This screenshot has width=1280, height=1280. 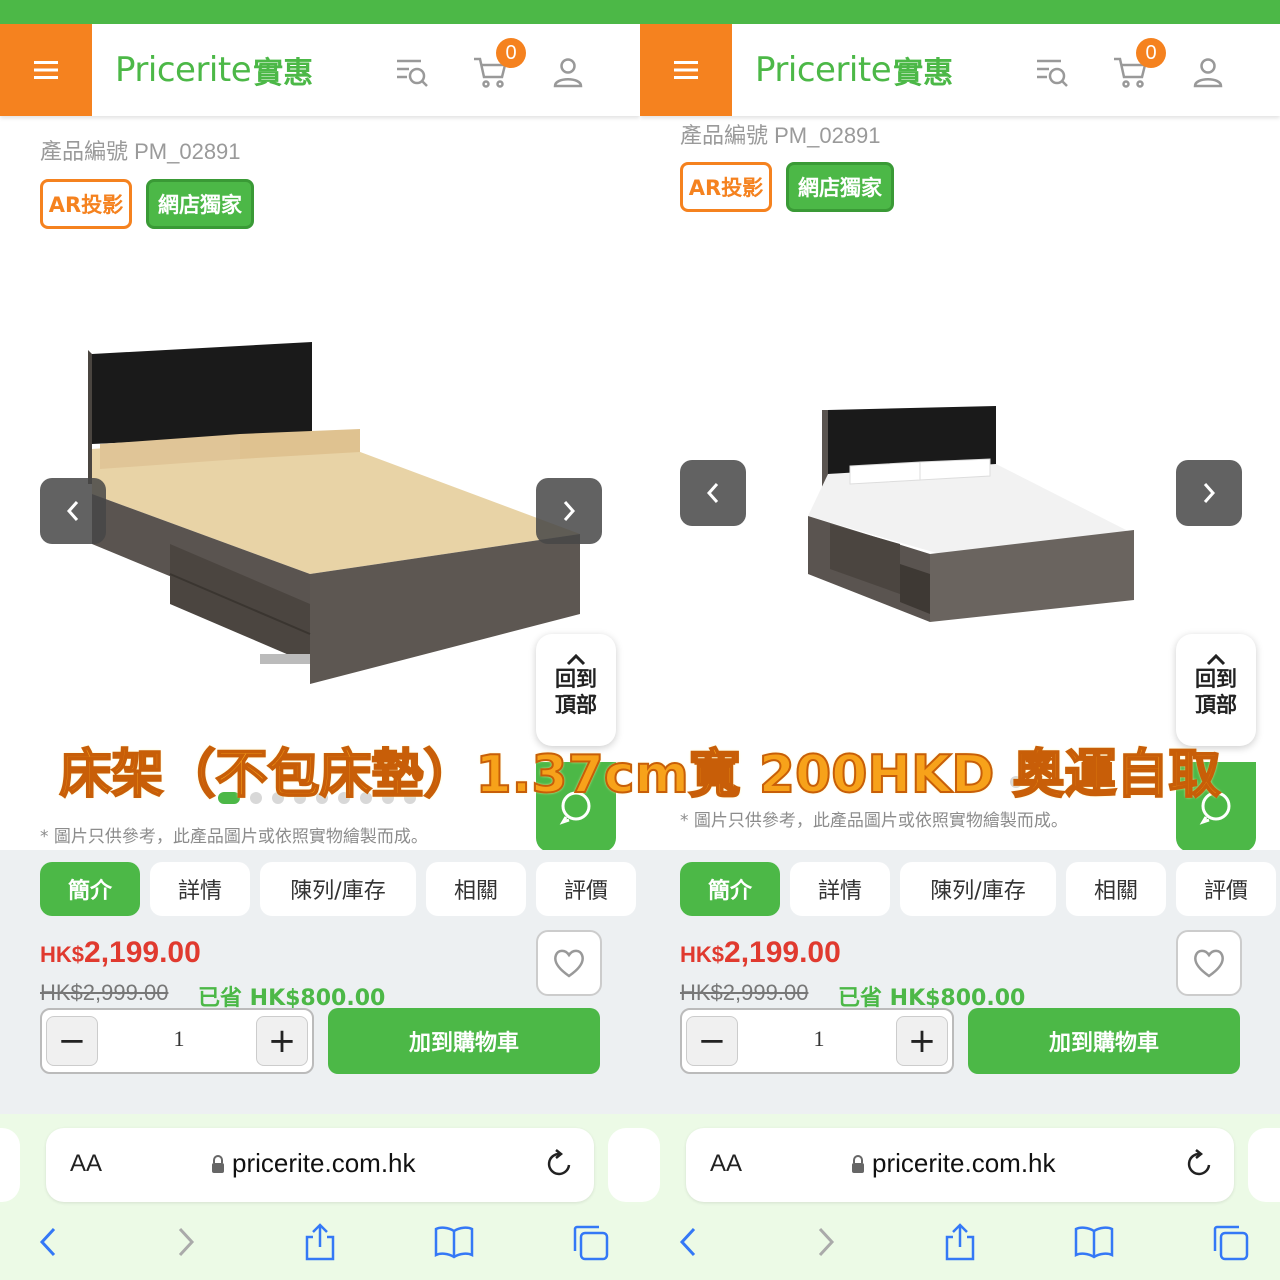 I want to click on image-disclaimer: * 圖片只供參考，此產品圖片或依照實物繪製而成。, so click(x=234, y=837).